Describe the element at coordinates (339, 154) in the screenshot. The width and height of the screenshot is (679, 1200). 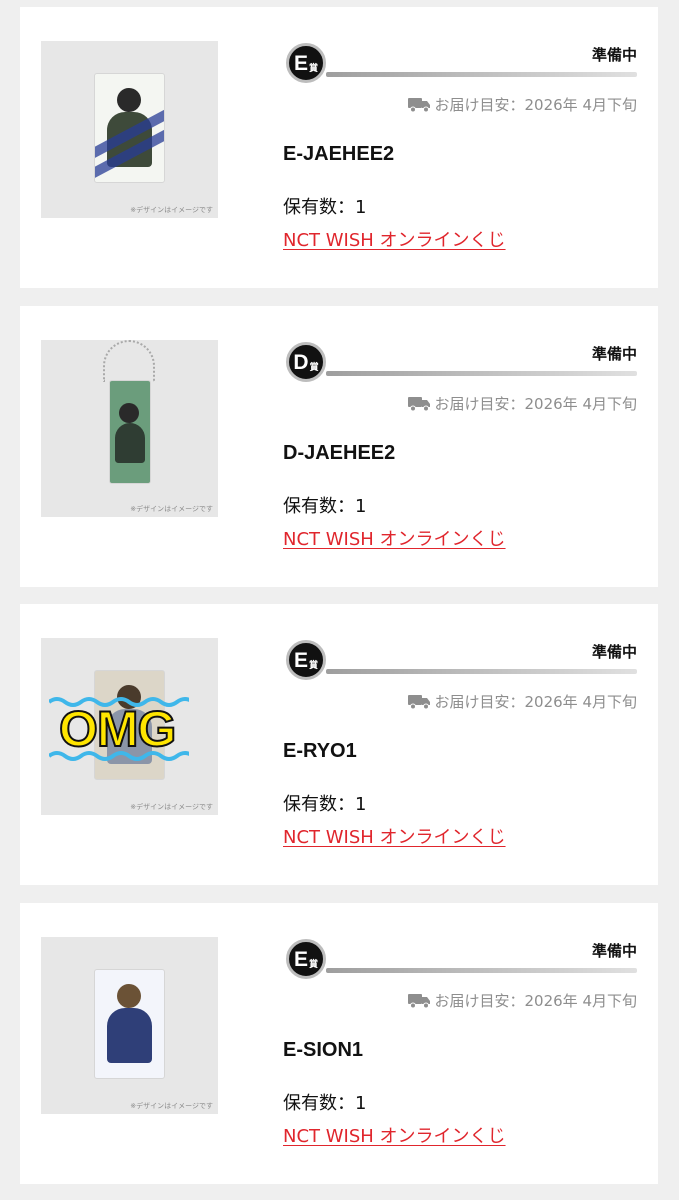
I see `prize-name: E-JAEHEE2` at that location.